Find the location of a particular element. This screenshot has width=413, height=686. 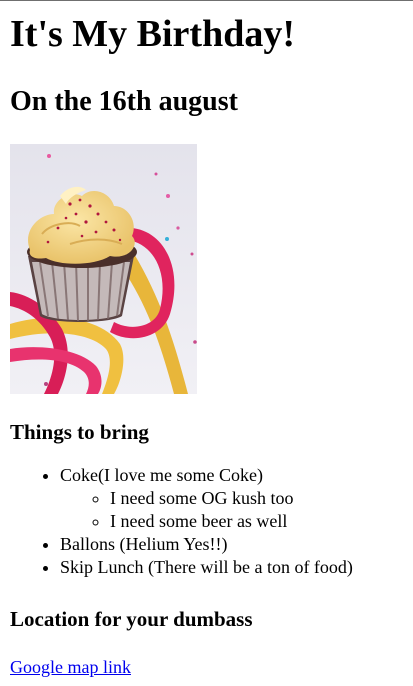

list-item-label: Skip Lunch (There will be a ton of food) is located at coordinates (206, 567).